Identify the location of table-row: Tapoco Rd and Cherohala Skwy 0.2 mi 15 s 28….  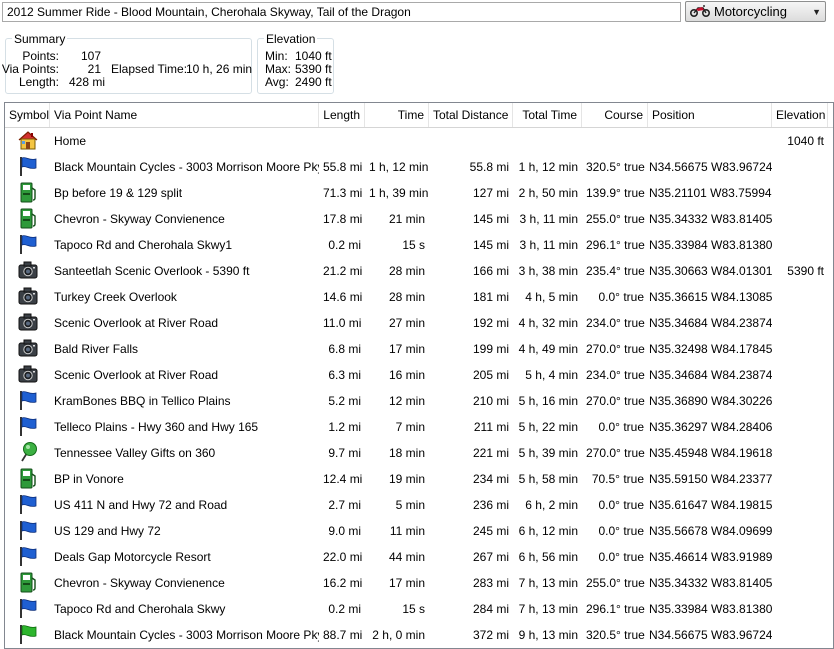
(419, 609).